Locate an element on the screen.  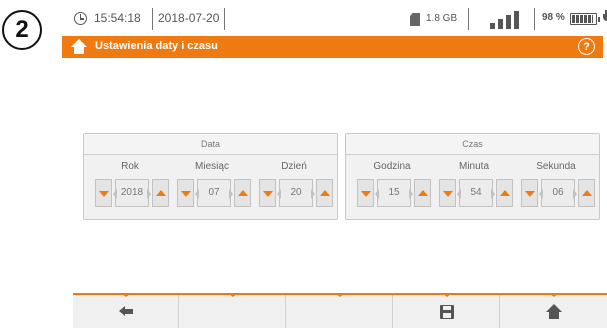
month-value: 07 is located at coordinates (214, 193).